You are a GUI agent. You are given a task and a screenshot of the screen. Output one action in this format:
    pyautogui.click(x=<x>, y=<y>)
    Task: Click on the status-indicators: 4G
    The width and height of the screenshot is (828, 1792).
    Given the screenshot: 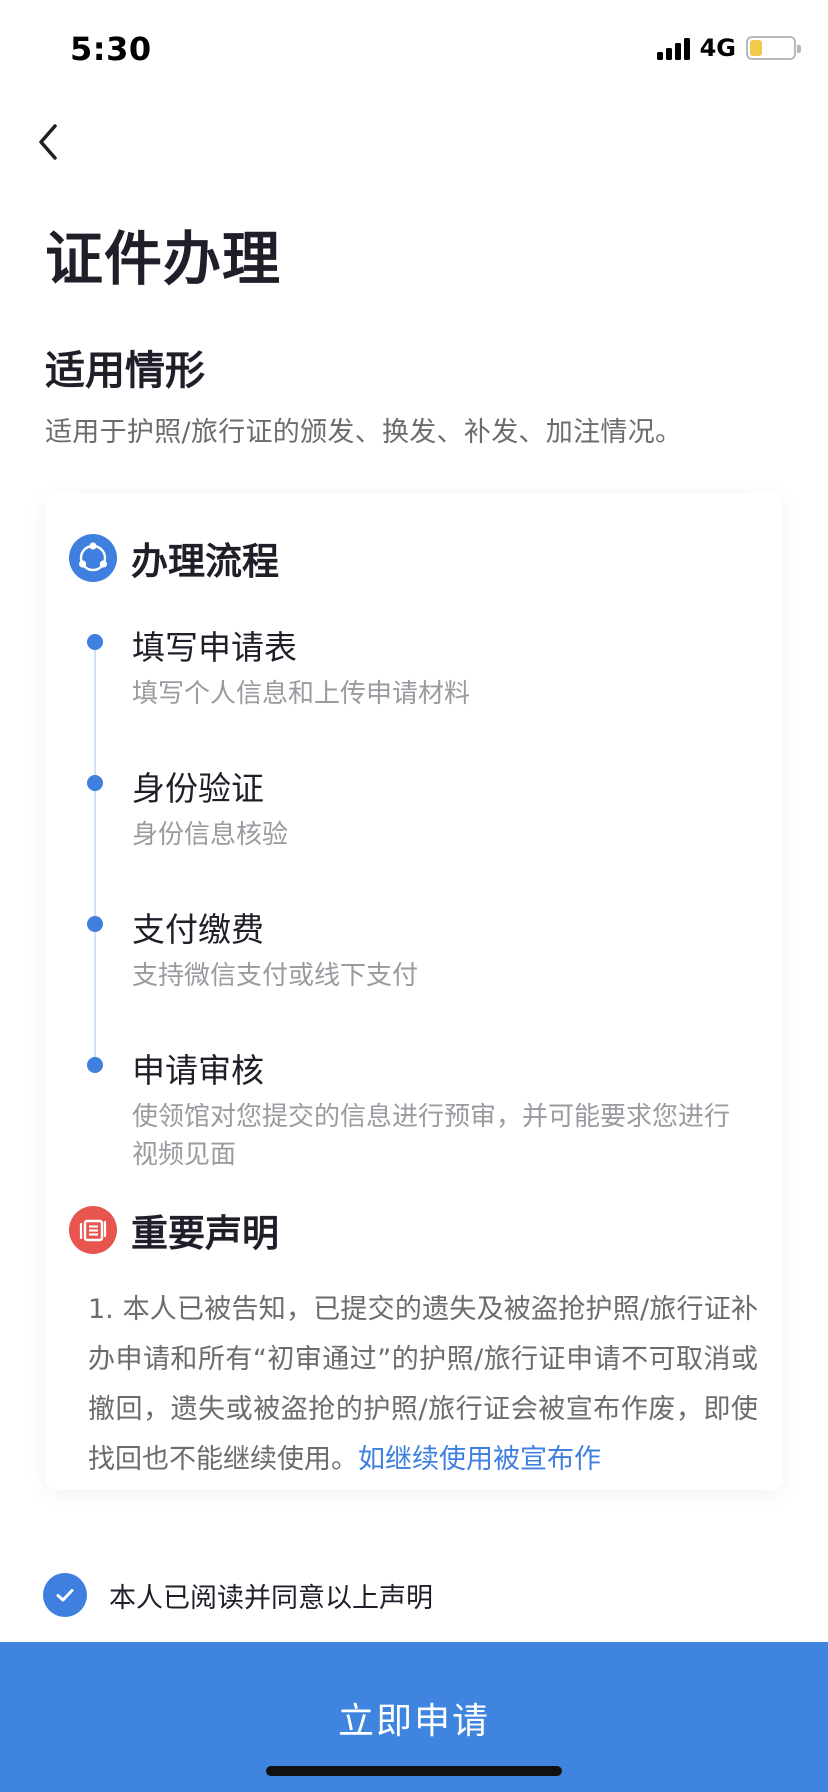 What is the action you would take?
    pyautogui.click(x=728, y=48)
    